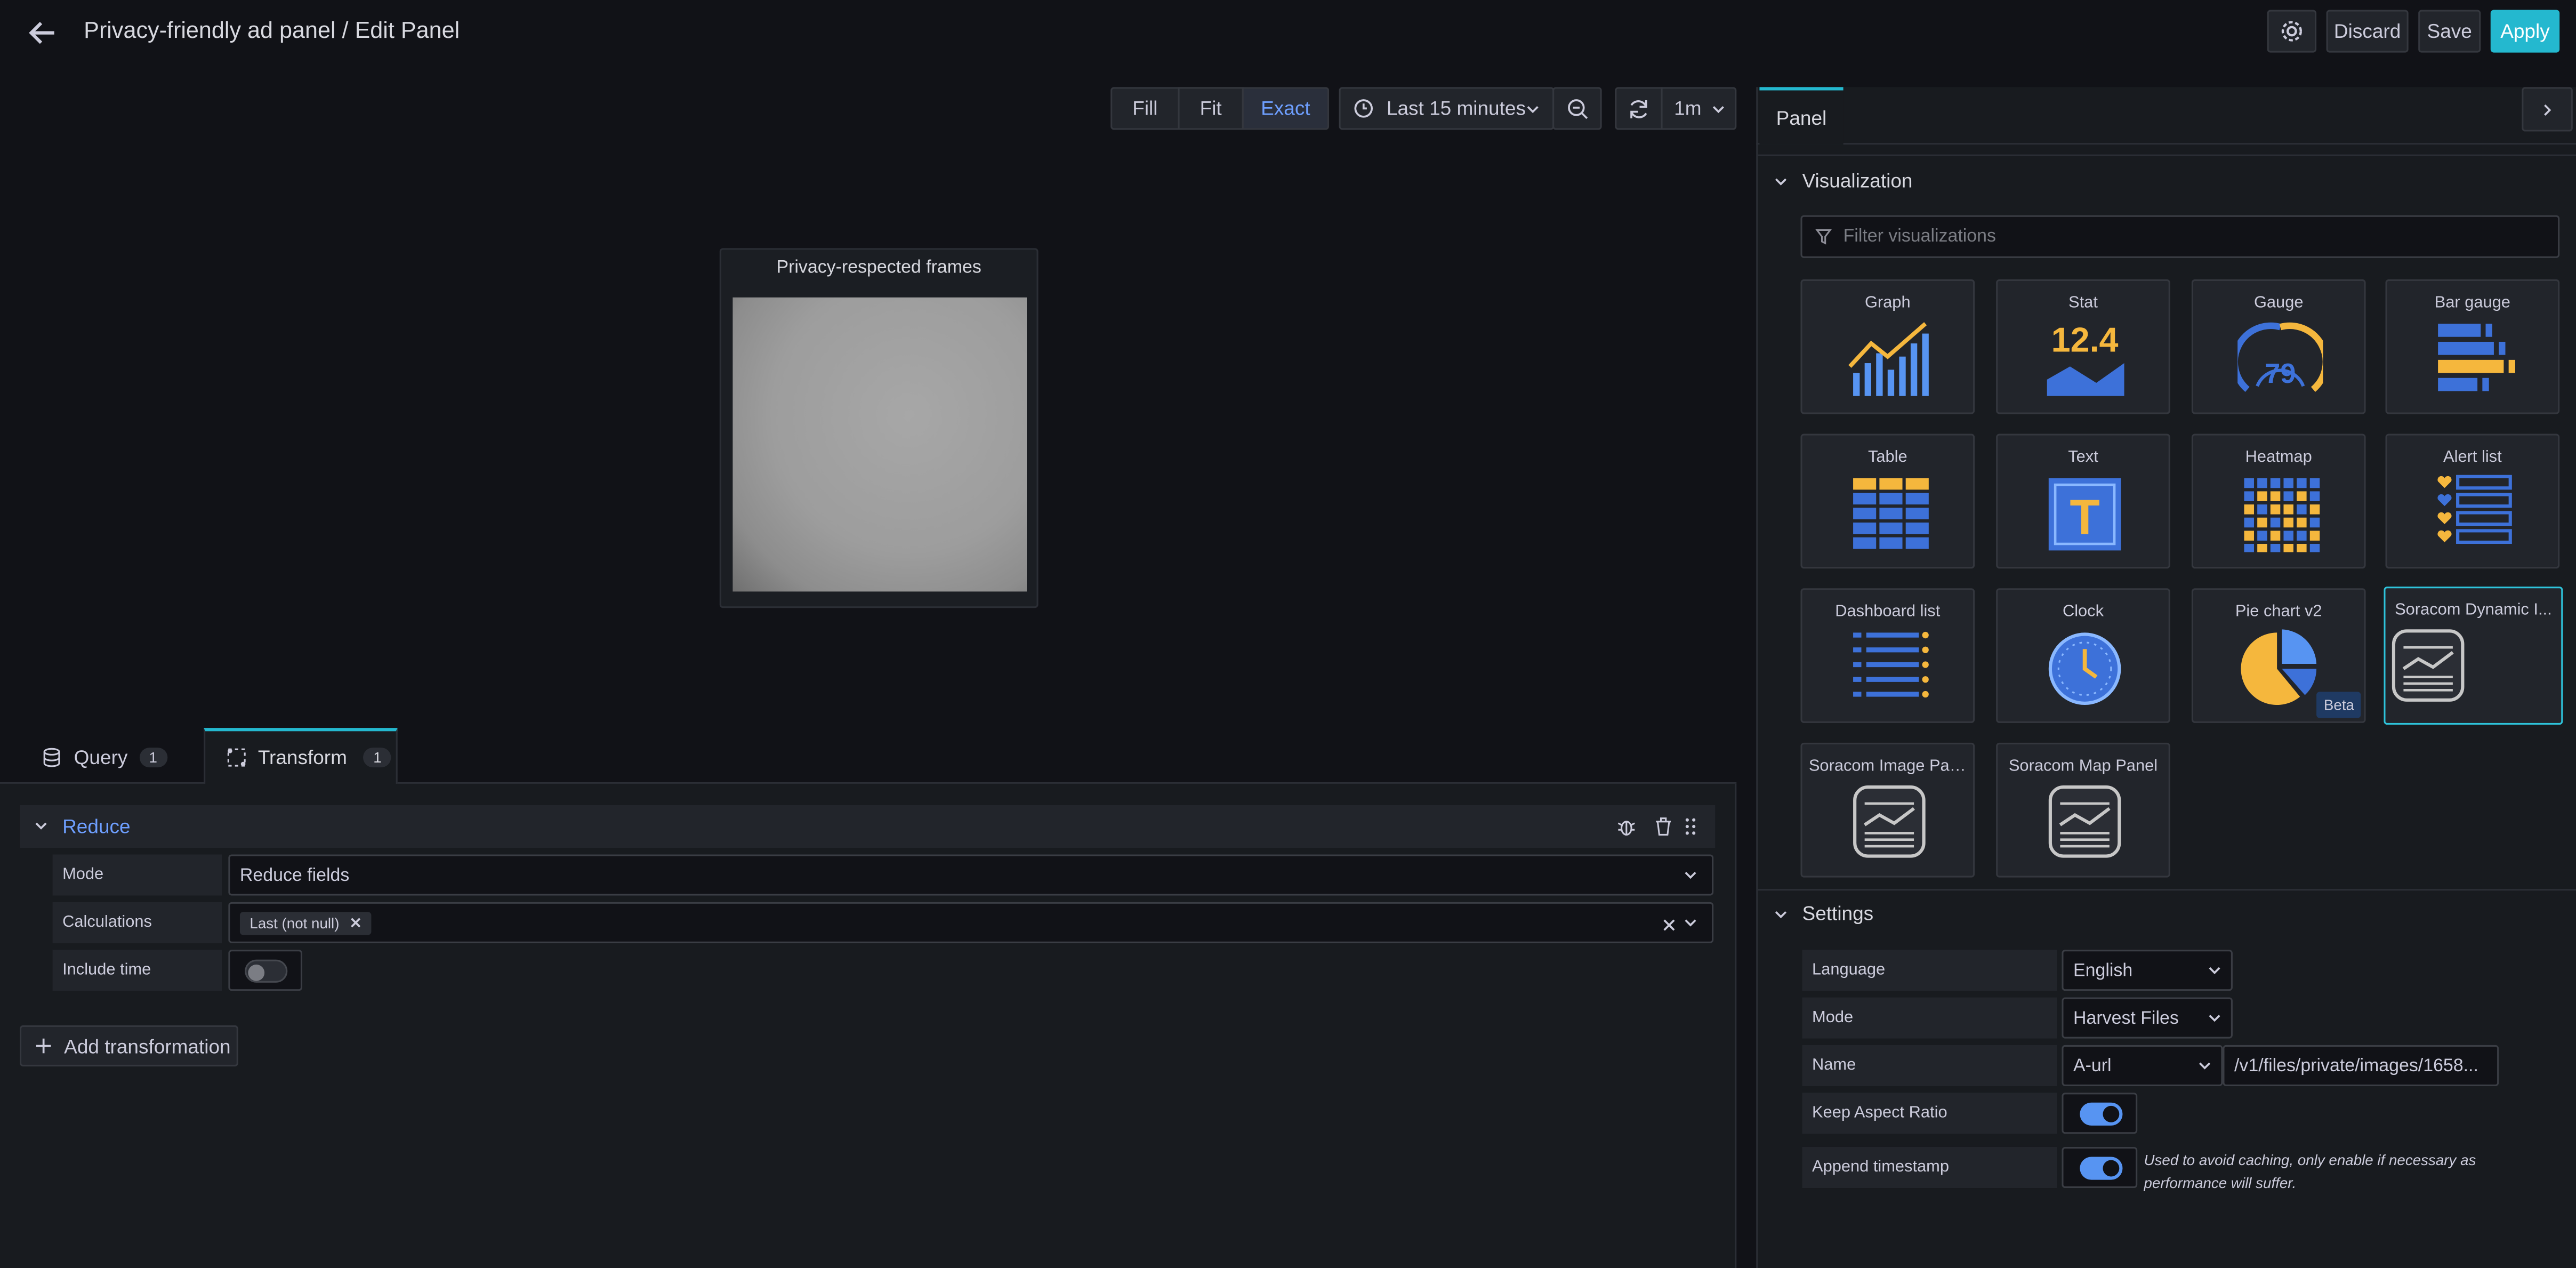  I want to click on refresh-interval-picker: 1m, so click(1699, 108).